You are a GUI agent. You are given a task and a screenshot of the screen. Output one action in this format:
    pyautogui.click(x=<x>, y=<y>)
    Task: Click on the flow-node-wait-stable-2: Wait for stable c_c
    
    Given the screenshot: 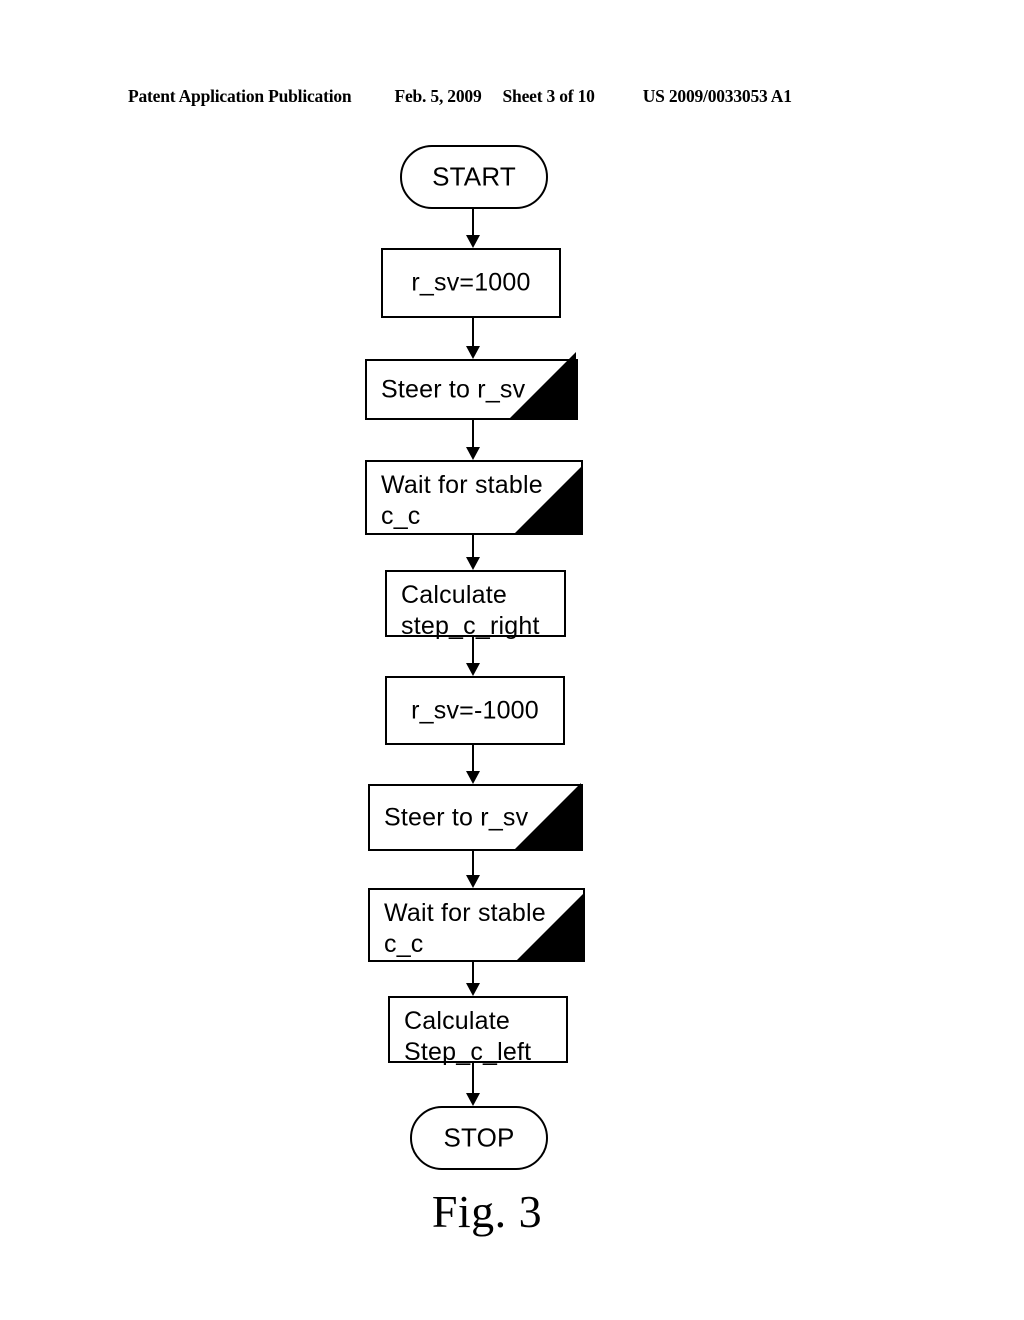 What is the action you would take?
    pyautogui.click(x=476, y=925)
    